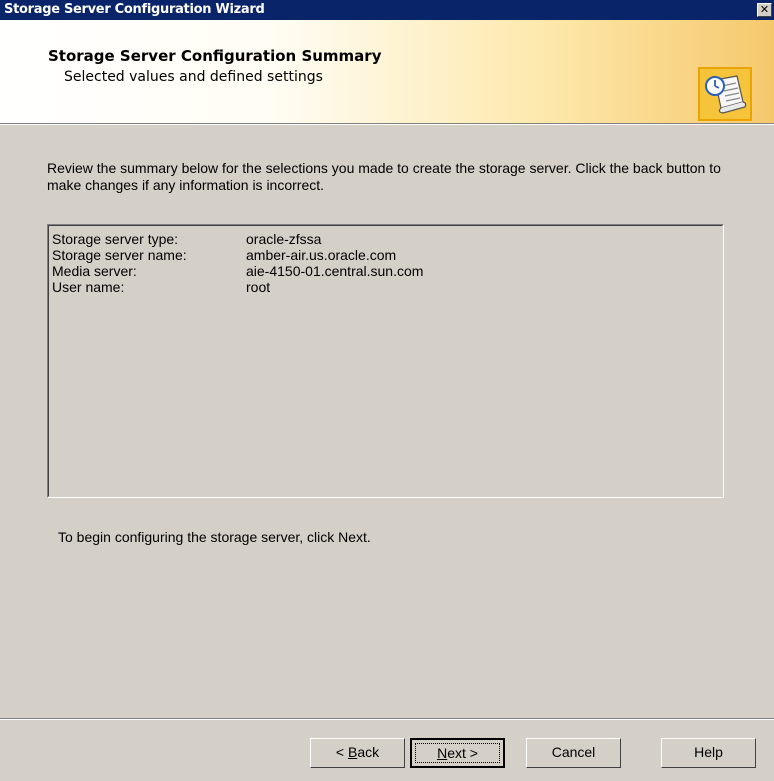 The height and width of the screenshot is (781, 774). I want to click on focus-rectangle, so click(457, 753).